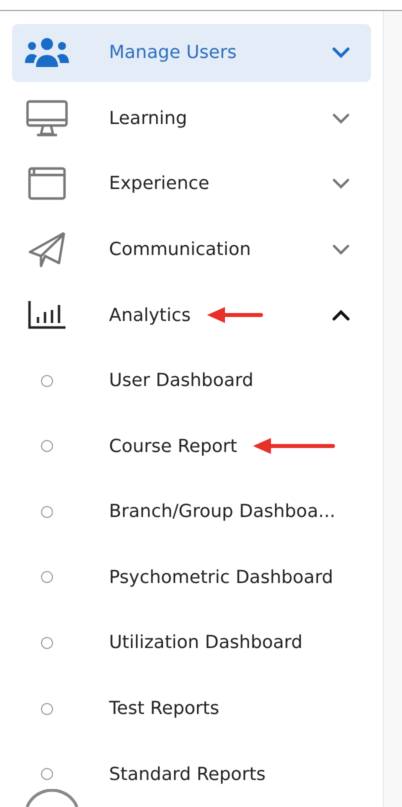  What do you see at coordinates (191, 119) in the screenshot?
I see `menu-item: Learning` at bounding box center [191, 119].